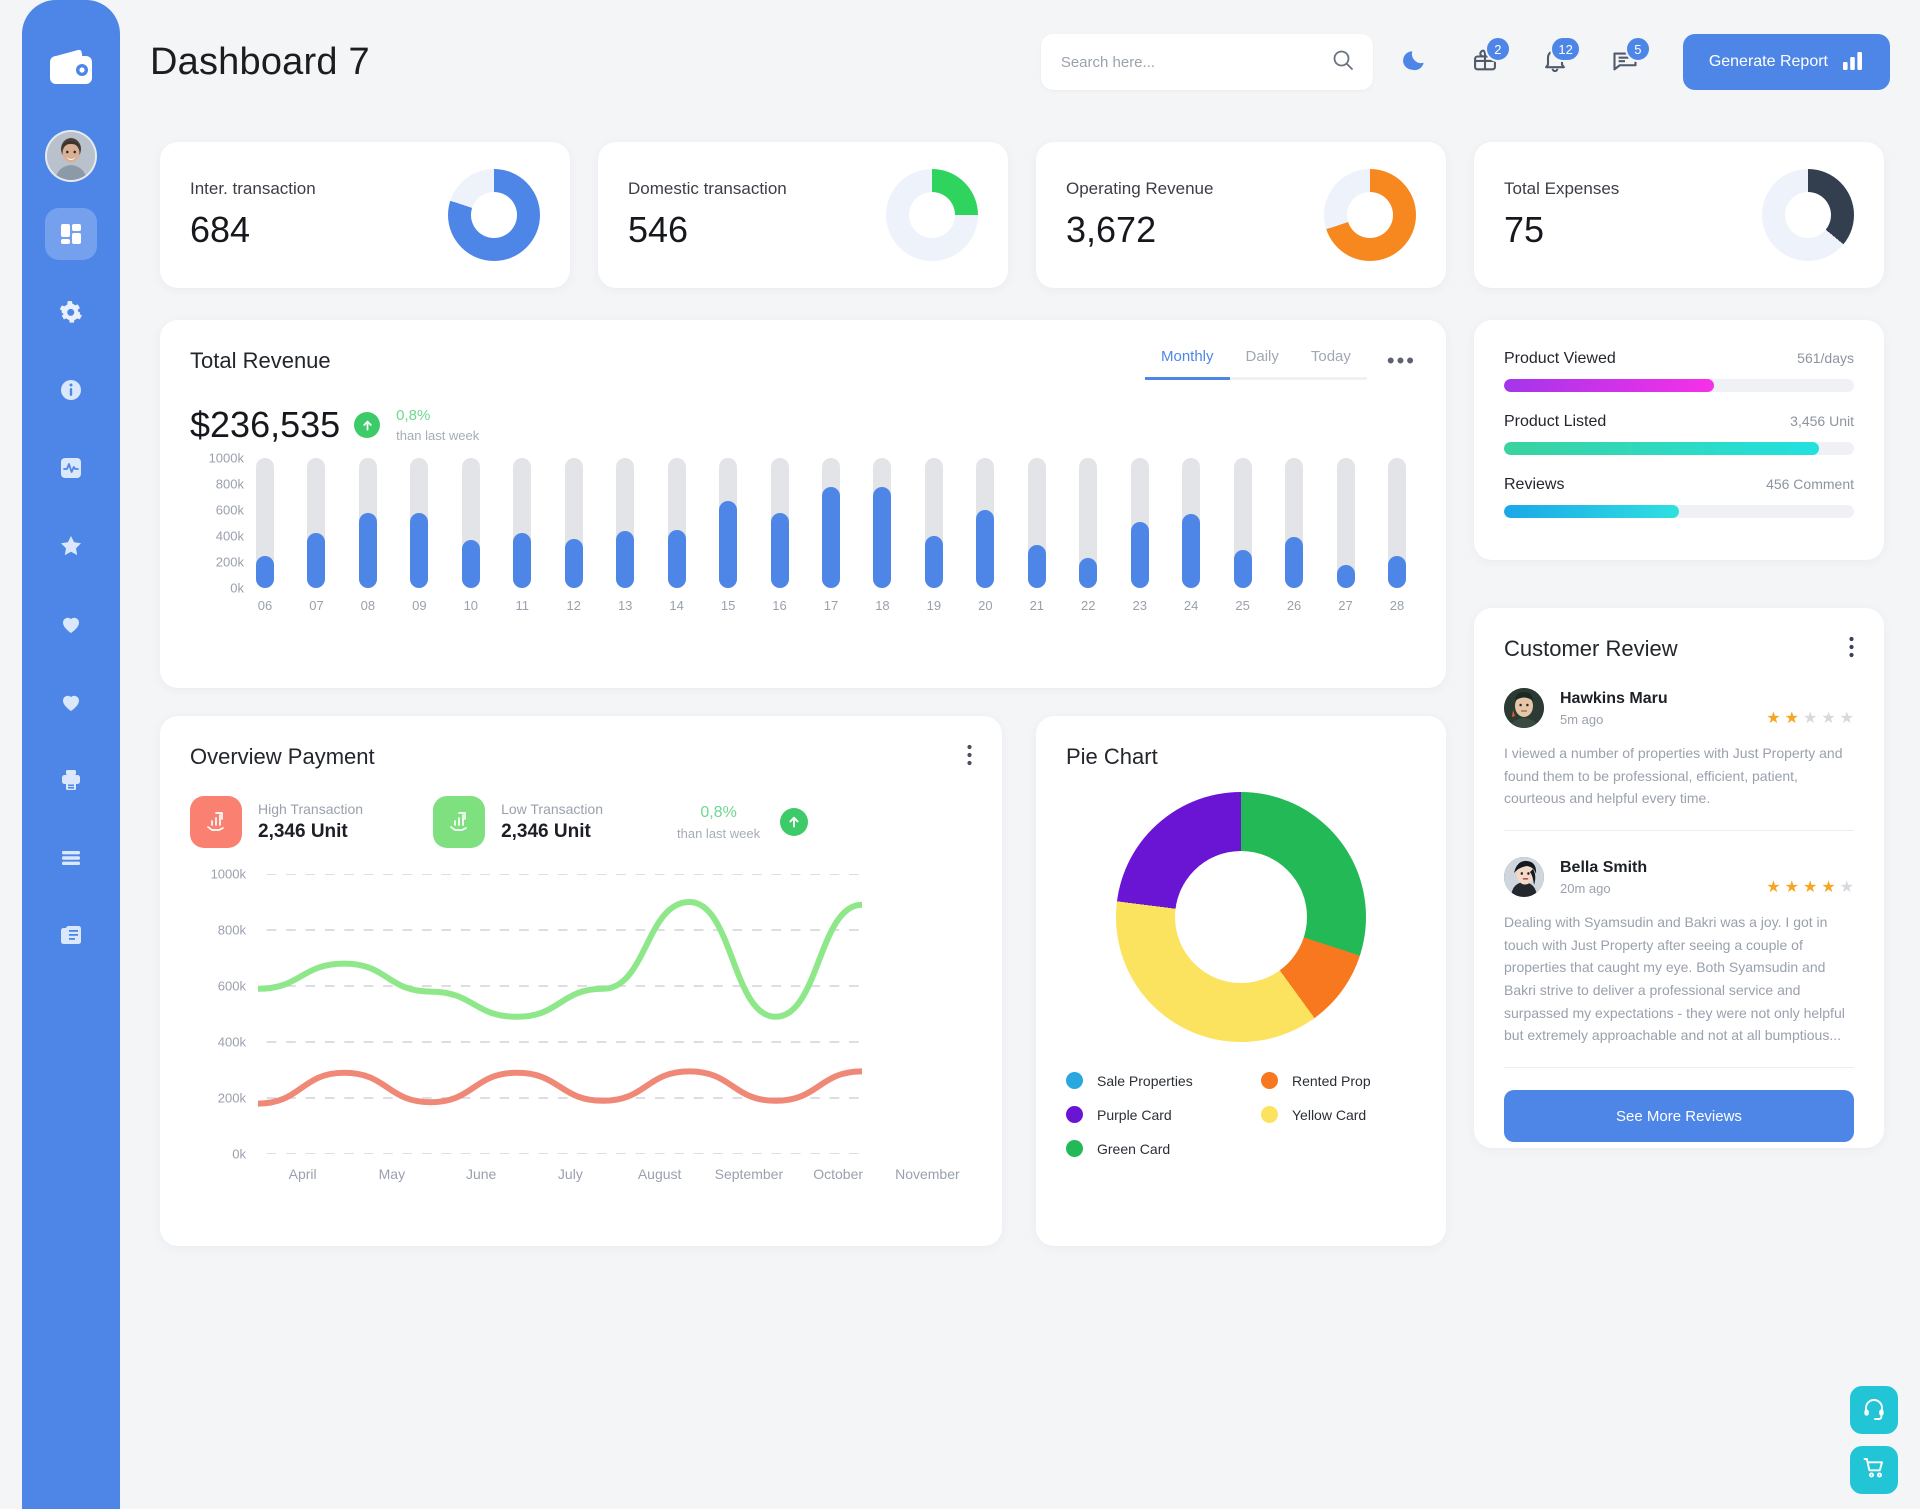 The image size is (1920, 1509). Describe the element at coordinates (1534, 484) in the screenshot. I see `product-label: Reviews` at that location.